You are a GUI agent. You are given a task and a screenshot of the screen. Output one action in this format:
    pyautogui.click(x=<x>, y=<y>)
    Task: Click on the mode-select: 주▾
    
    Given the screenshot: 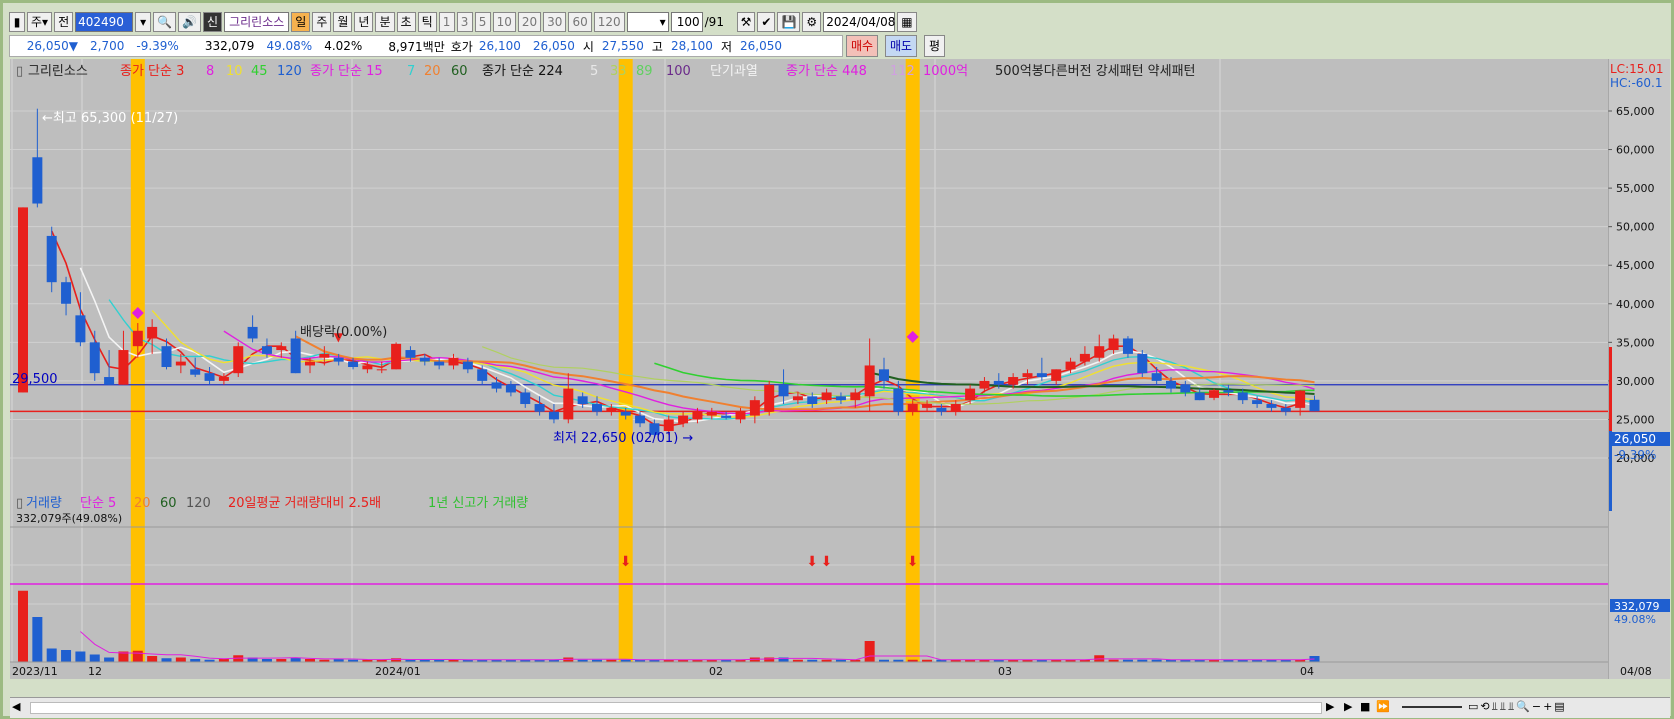 What is the action you would take?
    pyautogui.click(x=40, y=22)
    